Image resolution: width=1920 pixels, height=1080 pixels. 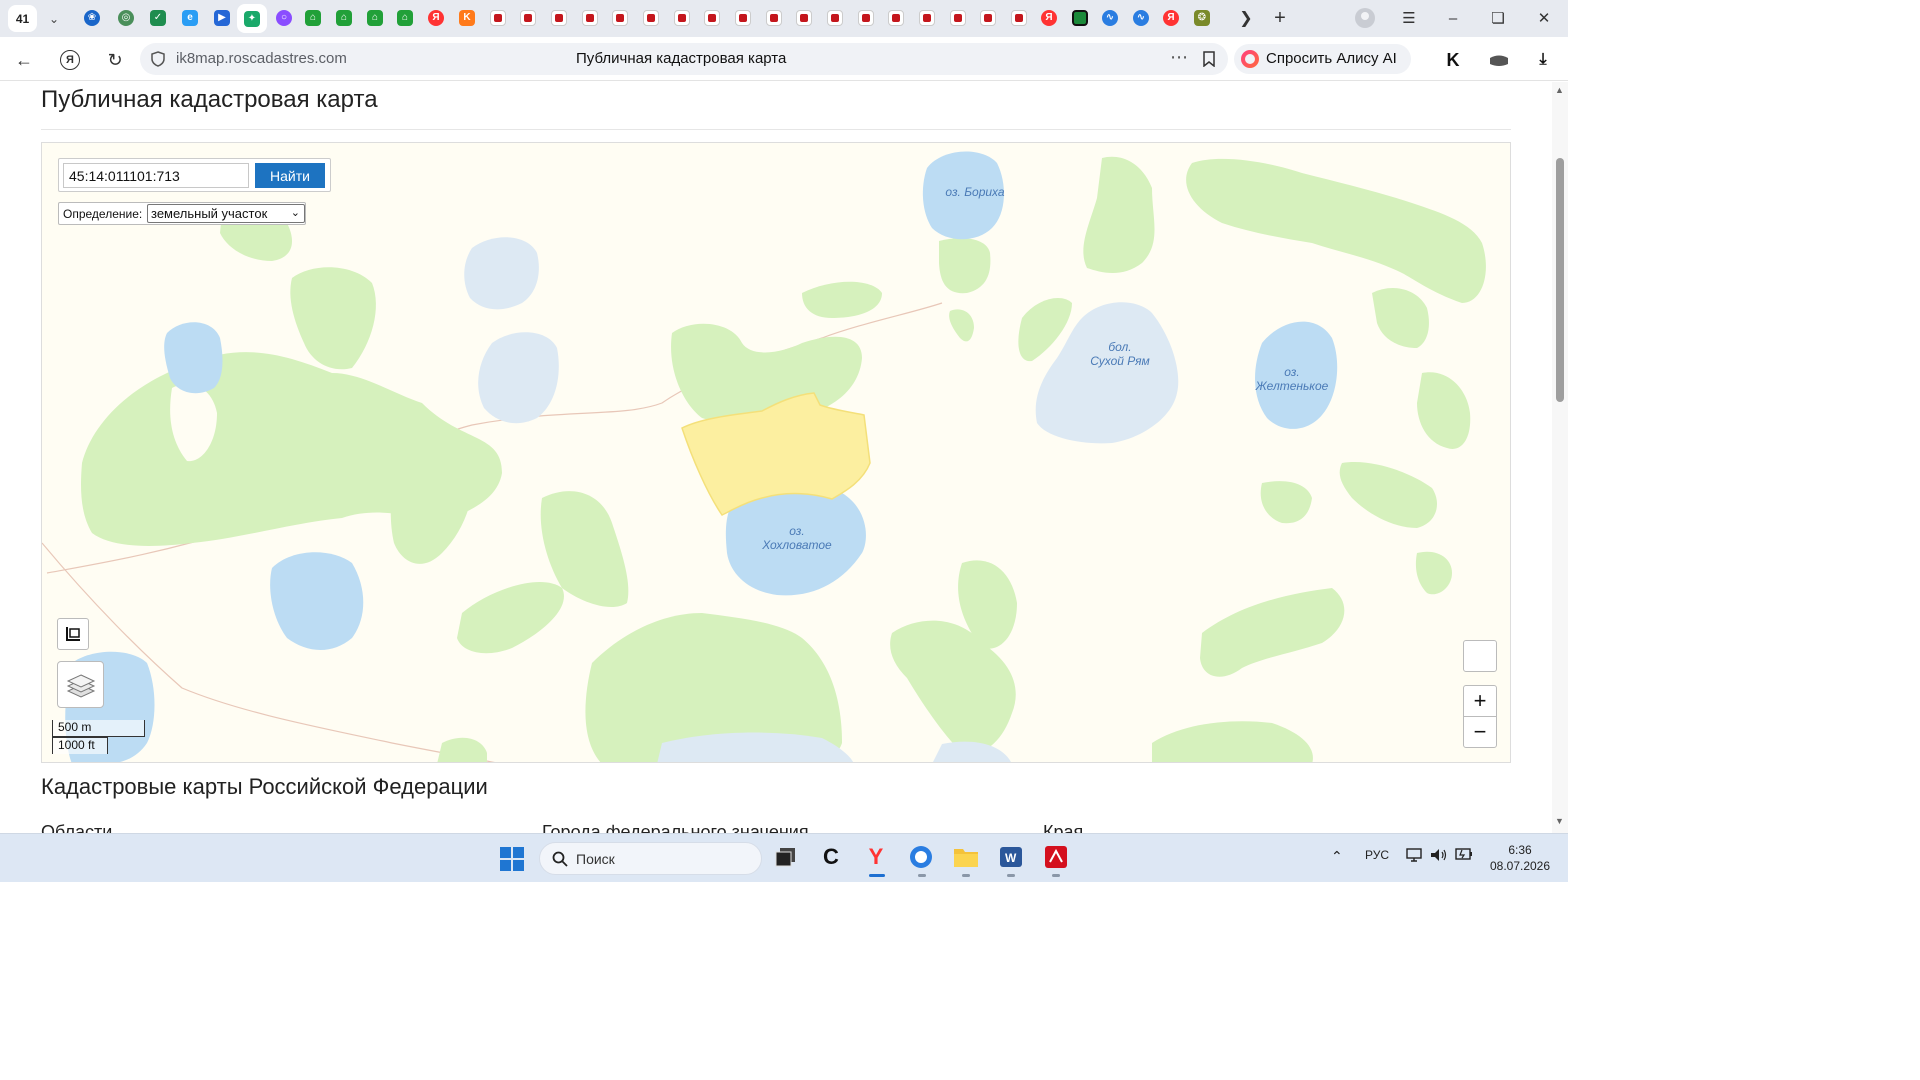 What do you see at coordinates (24, 60) in the screenshot?
I see `back-arrow-icon: ←` at bounding box center [24, 60].